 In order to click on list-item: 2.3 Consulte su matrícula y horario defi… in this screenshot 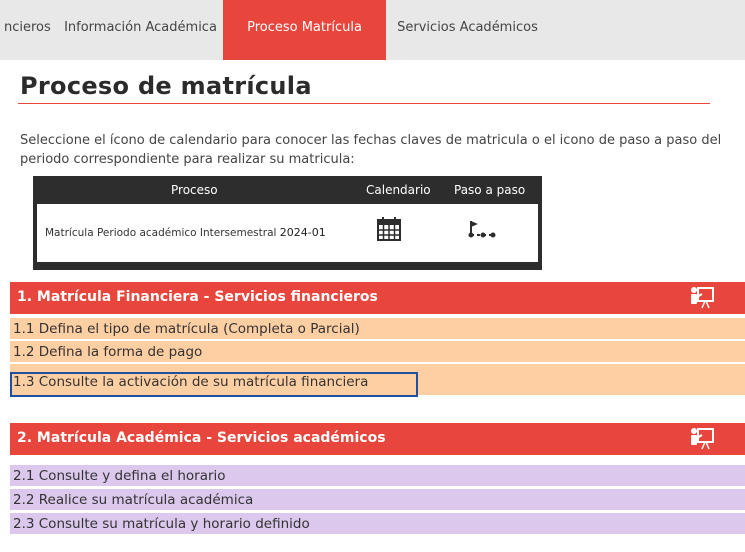, I will do `click(377, 524)`.